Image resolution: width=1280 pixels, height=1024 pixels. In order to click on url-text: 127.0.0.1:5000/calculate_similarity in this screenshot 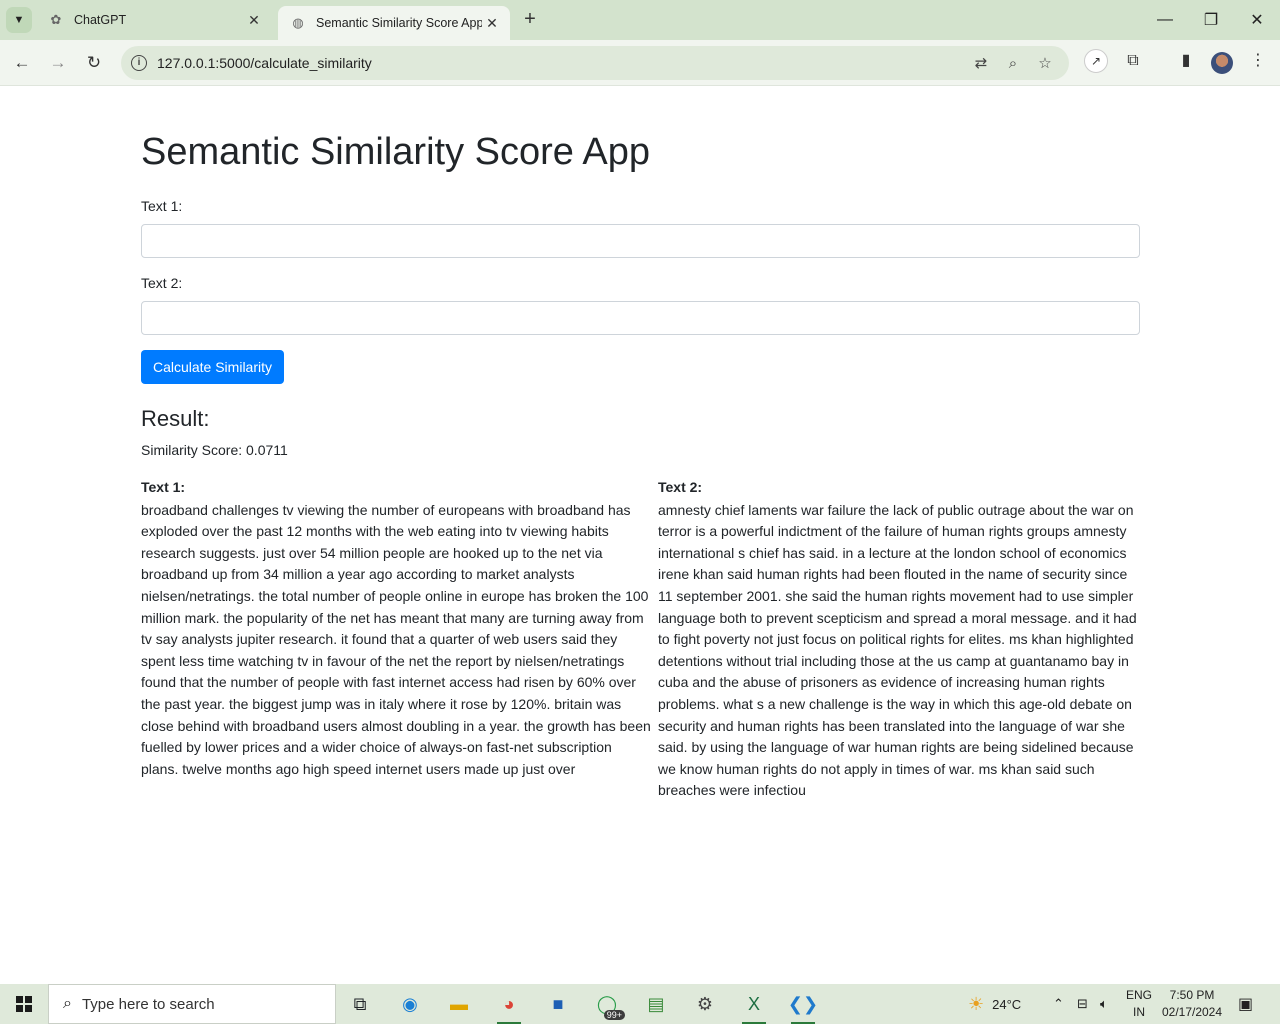, I will do `click(264, 63)`.